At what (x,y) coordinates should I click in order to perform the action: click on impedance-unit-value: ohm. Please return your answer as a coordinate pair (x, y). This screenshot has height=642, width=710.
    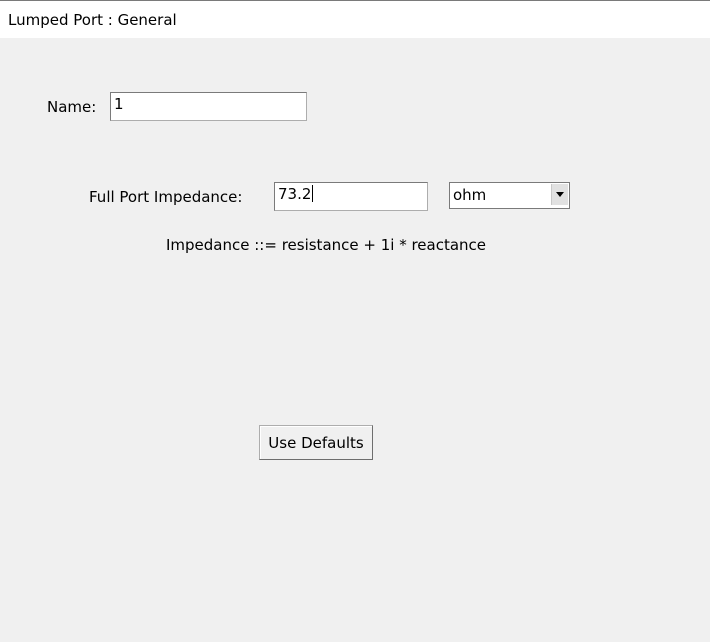
    Looking at the image, I should click on (470, 195).